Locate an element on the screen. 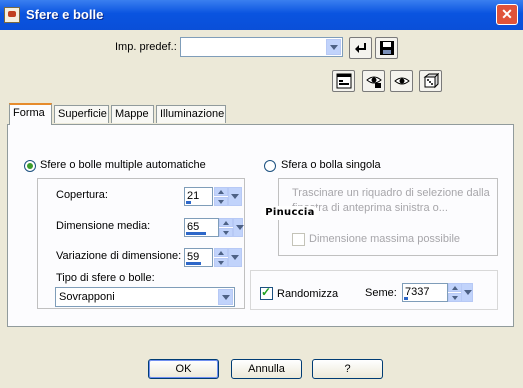  arrow-return-icon is located at coordinates (360, 48).